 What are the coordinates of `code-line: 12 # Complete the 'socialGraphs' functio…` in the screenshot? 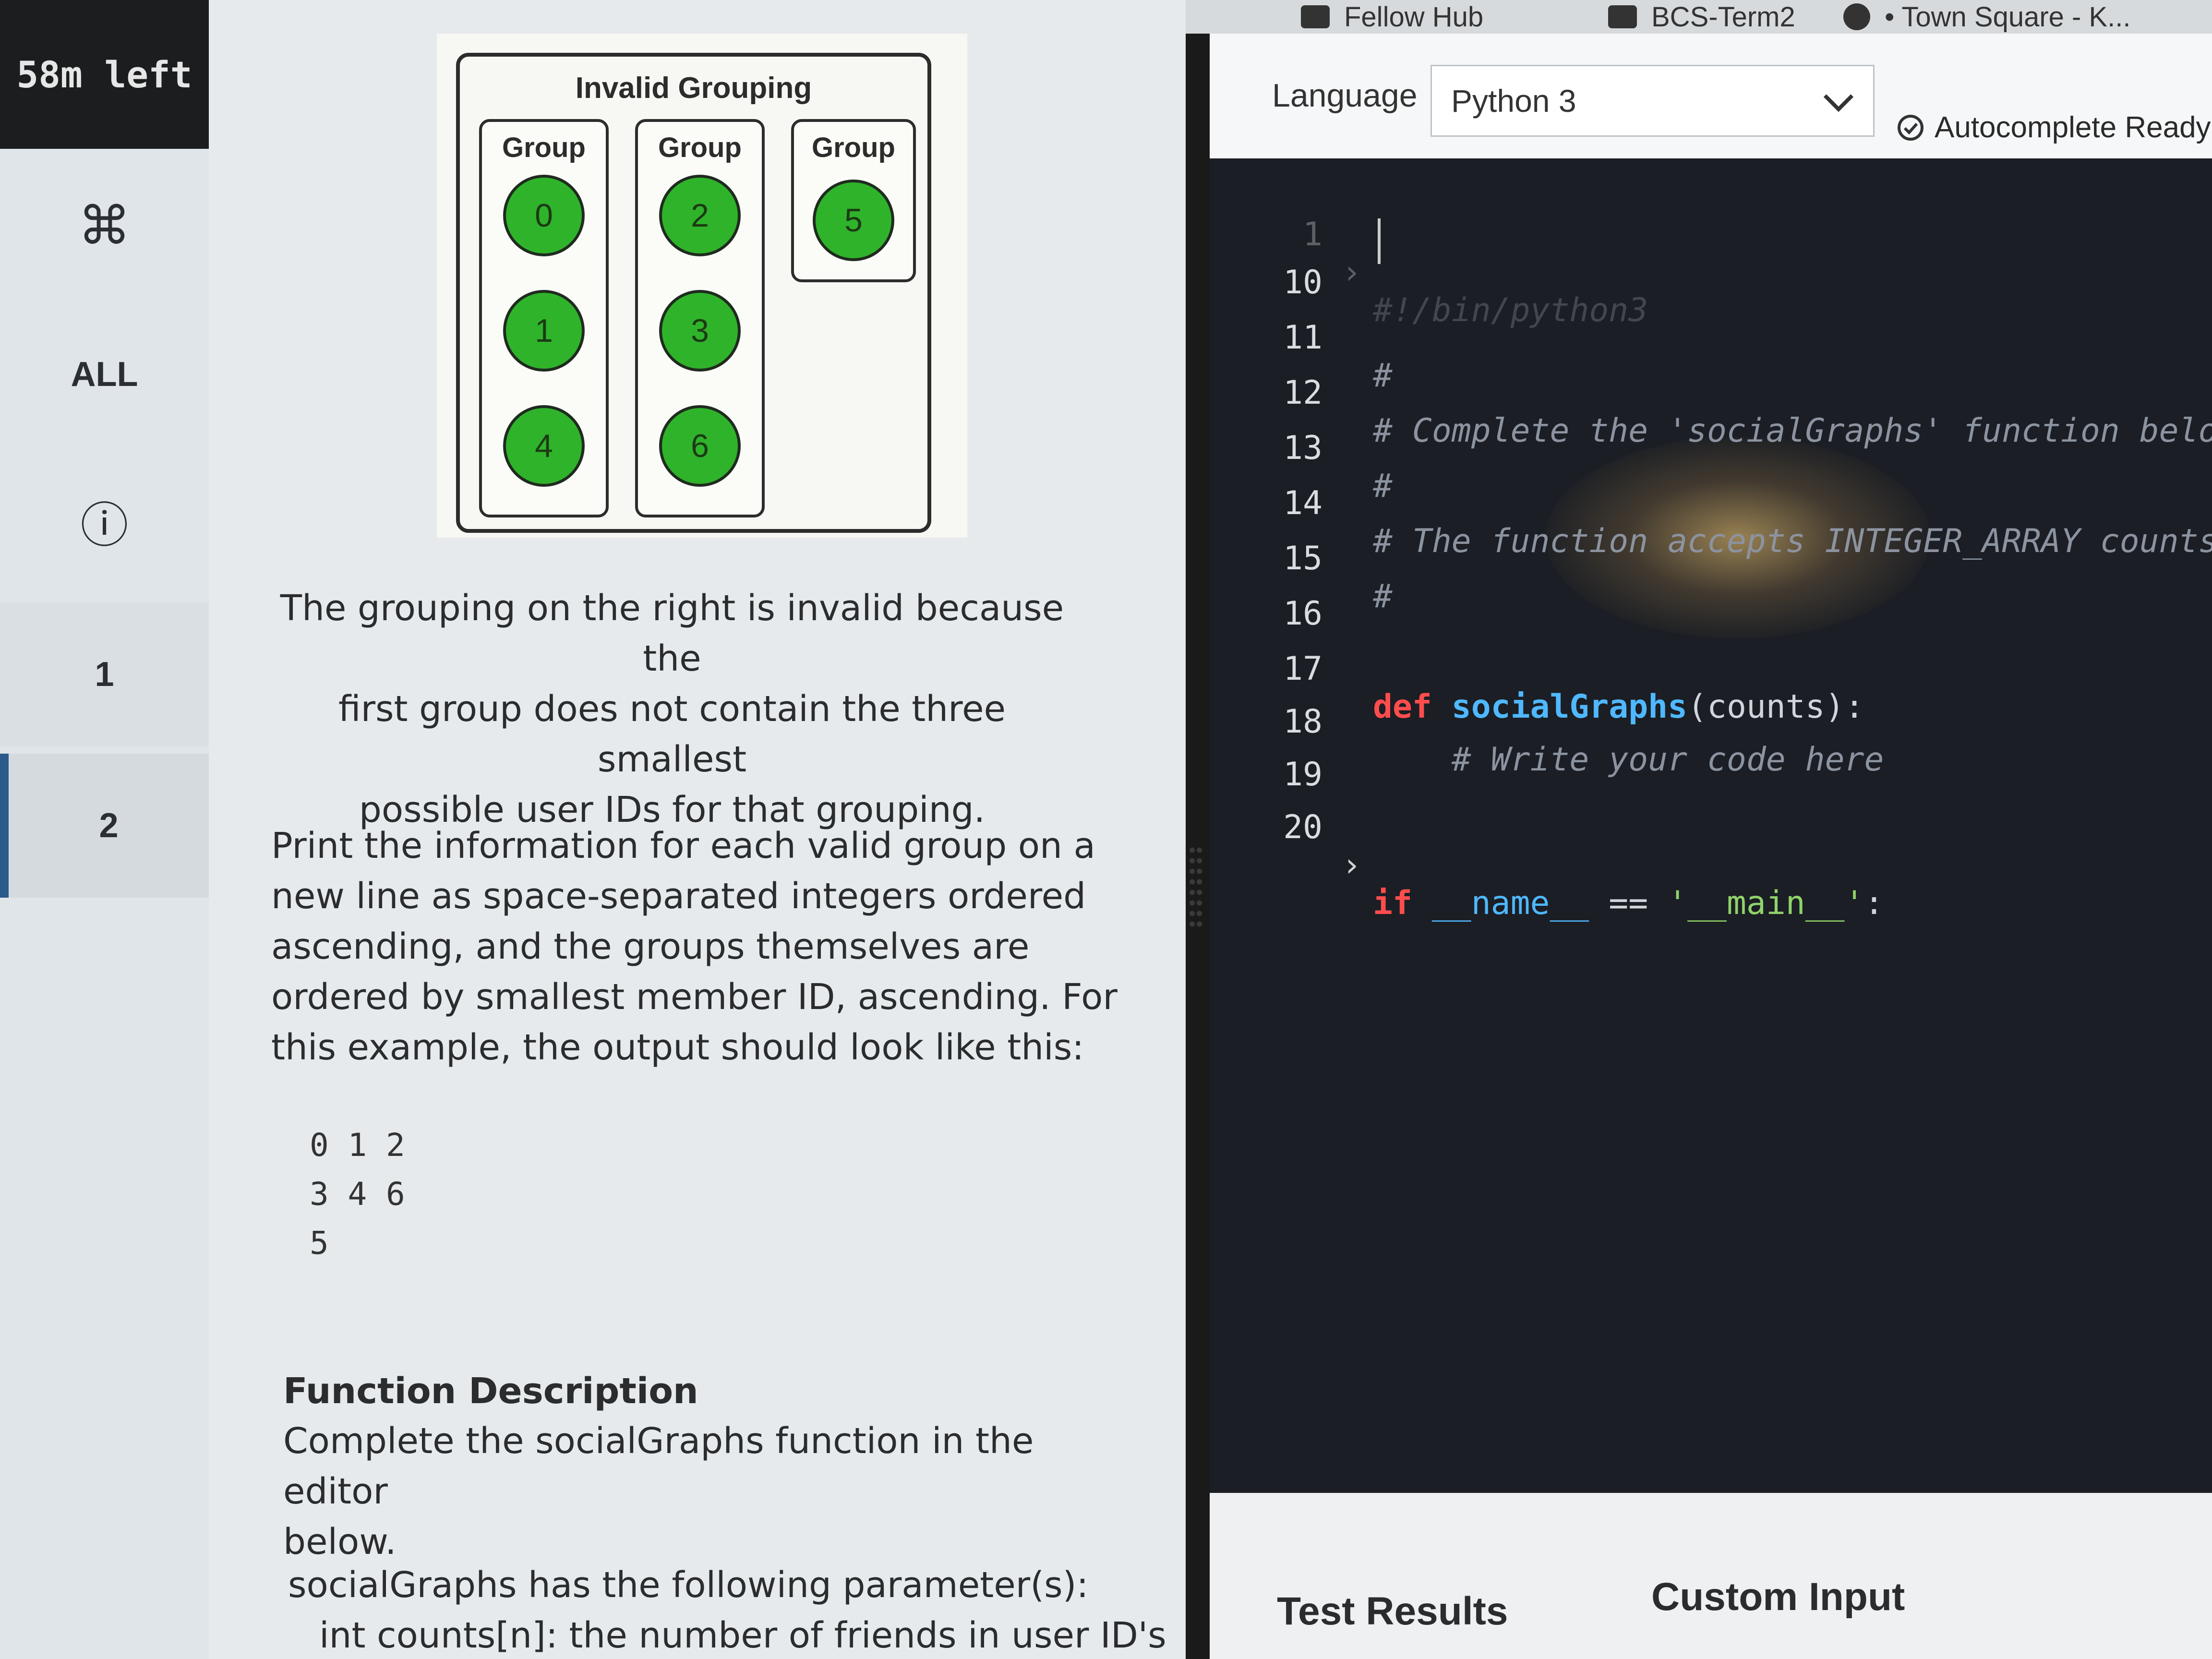 It's located at (1711, 393).